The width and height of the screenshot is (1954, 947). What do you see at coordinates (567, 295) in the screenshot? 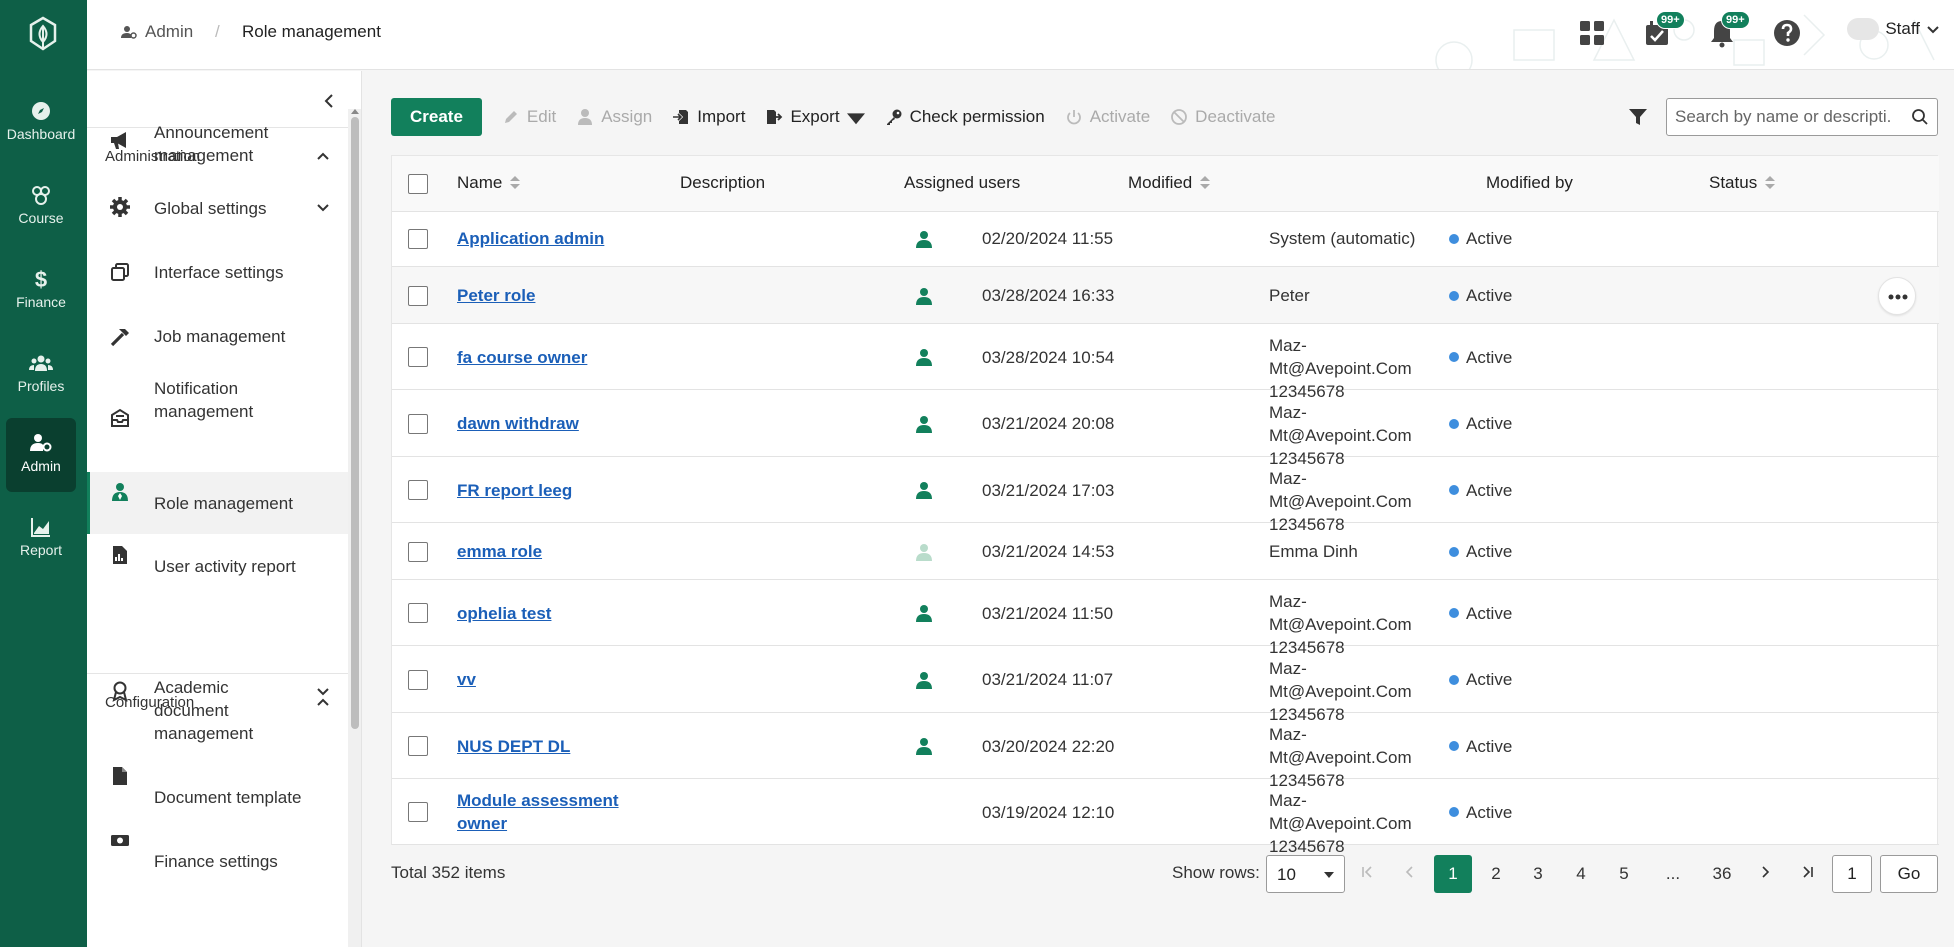
I see `role-name-link: Peter role` at bounding box center [567, 295].